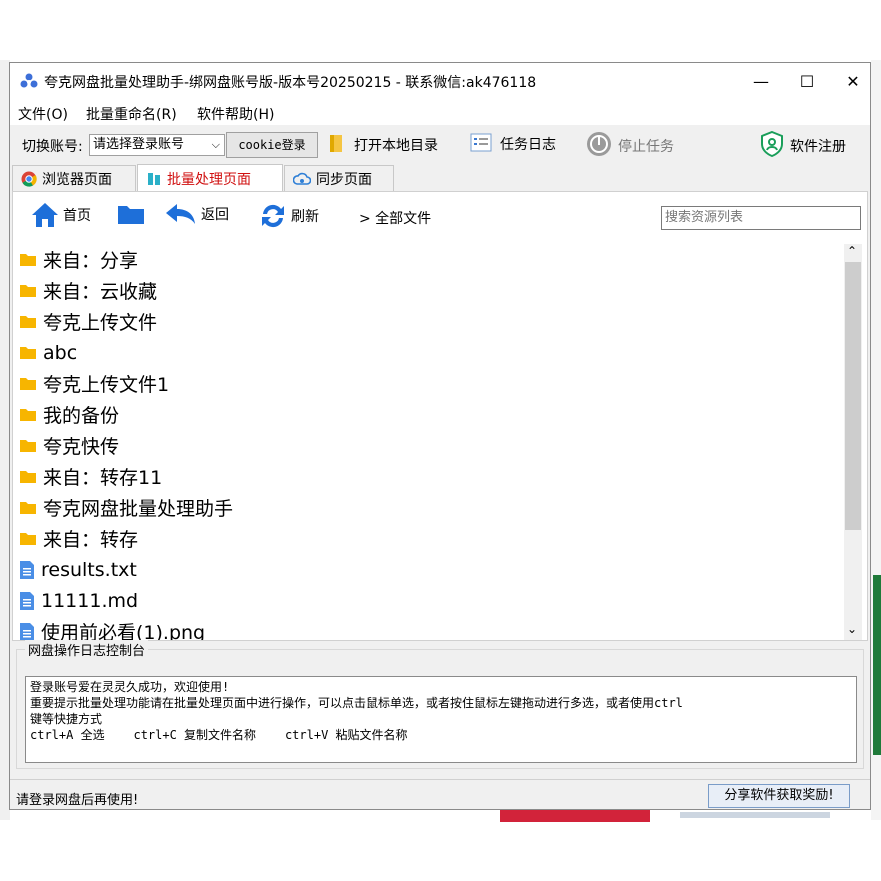 The image size is (881, 881). I want to click on account-select: 请选择登录账号 ⌵, so click(157, 145).